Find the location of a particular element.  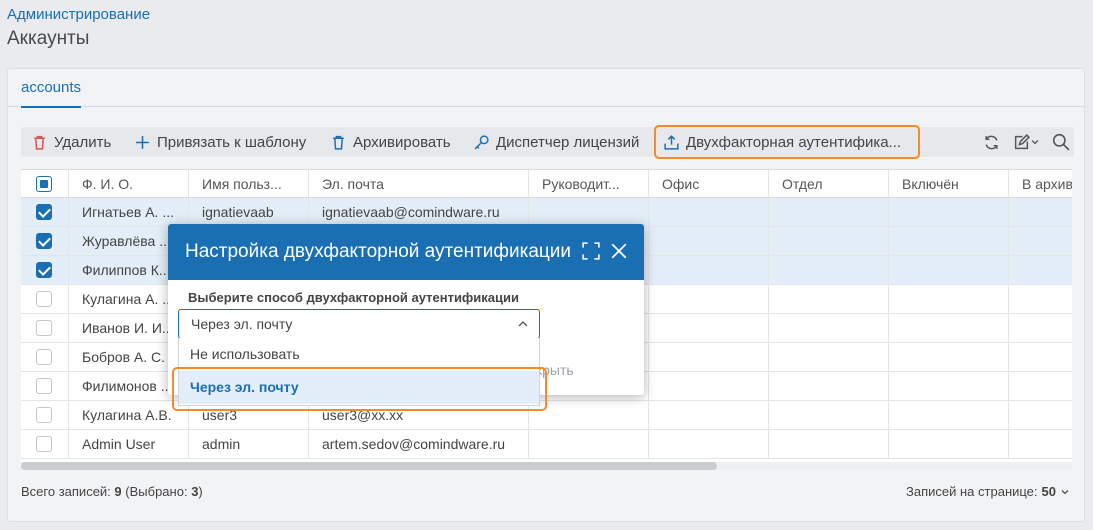

two-factor-highlight is located at coordinates (787, 142).